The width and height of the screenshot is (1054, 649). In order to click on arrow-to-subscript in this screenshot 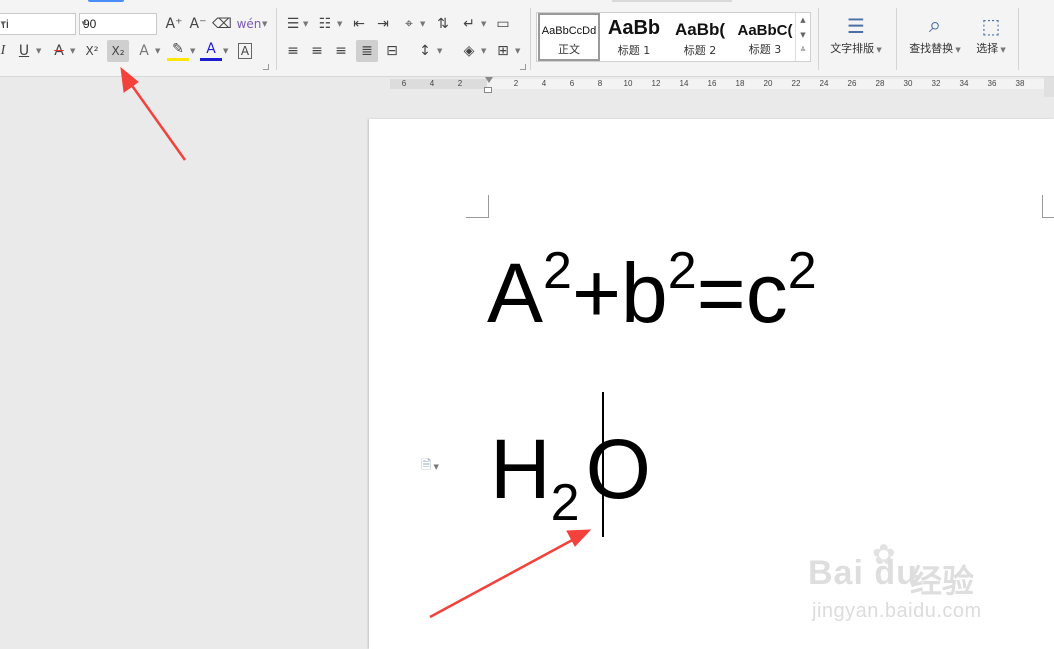, I will do `click(153, 113)`.